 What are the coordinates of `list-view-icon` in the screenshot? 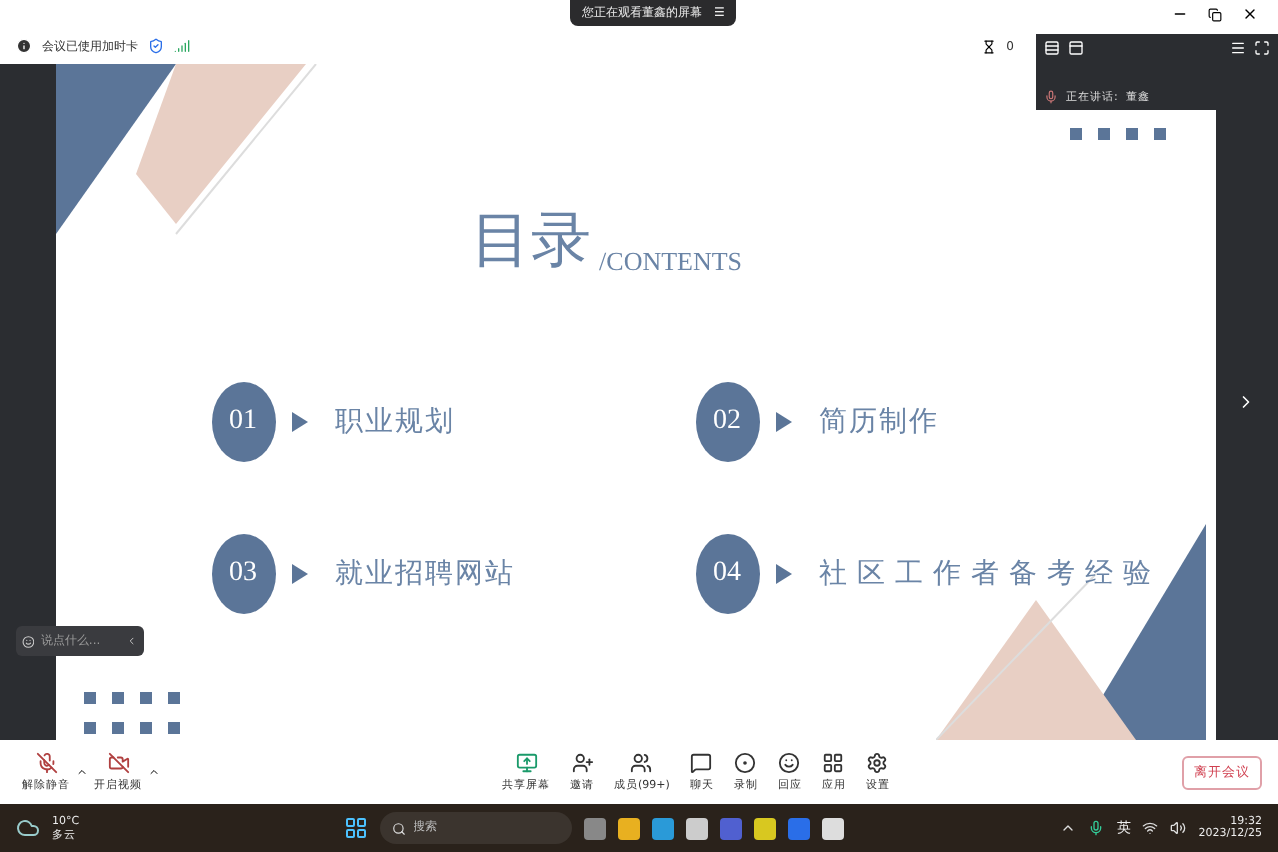 It's located at (1052, 48).